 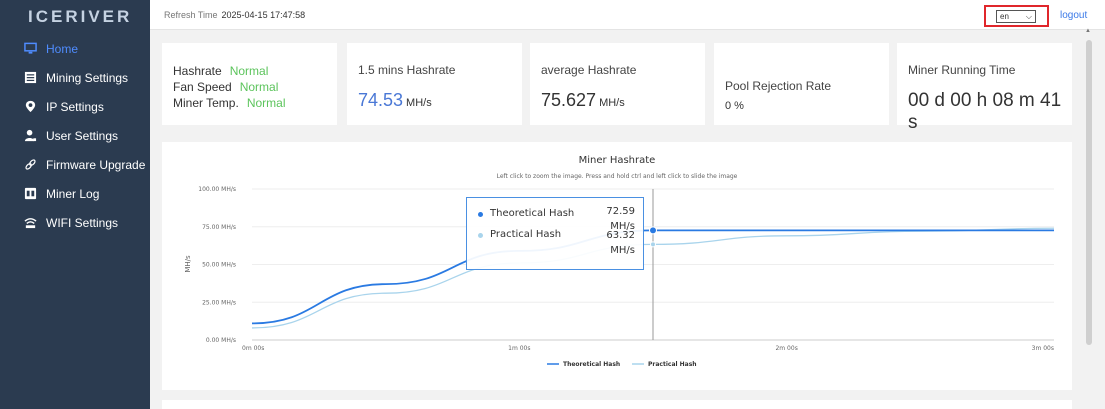 What do you see at coordinates (219, 302) in the screenshot?
I see `y-tick-label: 25.00 MH/s` at bounding box center [219, 302].